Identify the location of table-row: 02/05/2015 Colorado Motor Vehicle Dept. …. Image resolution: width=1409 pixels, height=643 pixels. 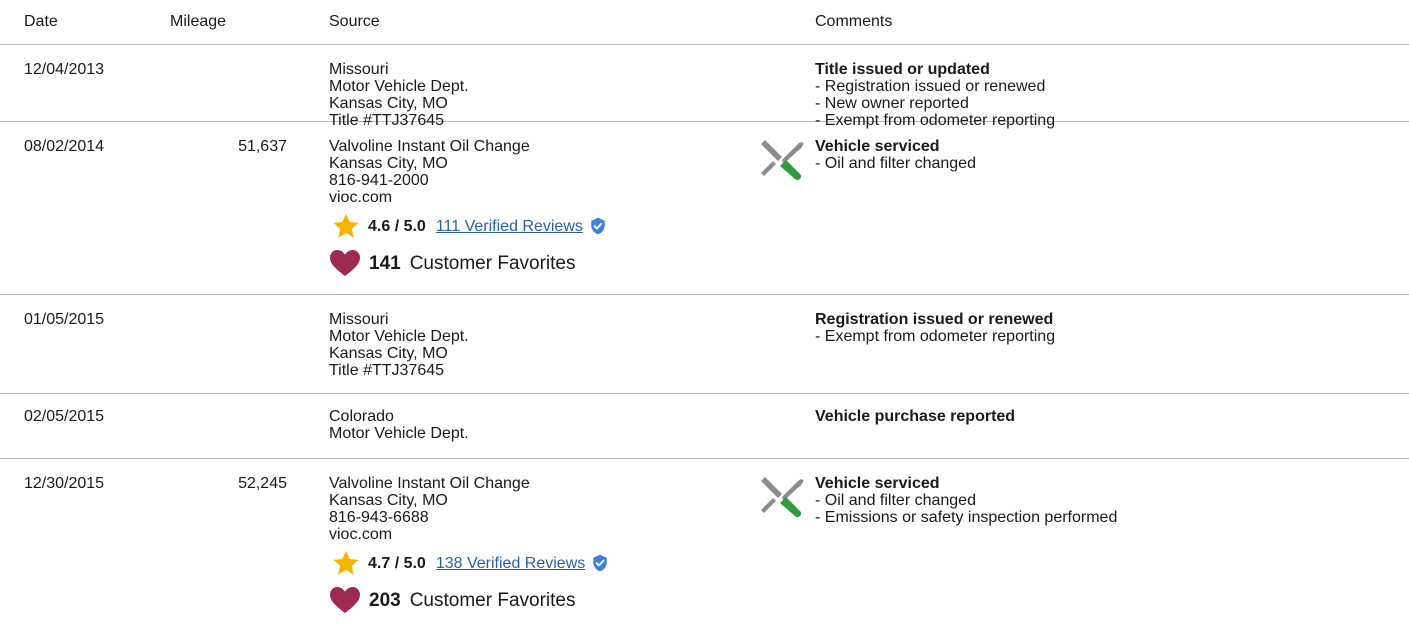
(704, 426).